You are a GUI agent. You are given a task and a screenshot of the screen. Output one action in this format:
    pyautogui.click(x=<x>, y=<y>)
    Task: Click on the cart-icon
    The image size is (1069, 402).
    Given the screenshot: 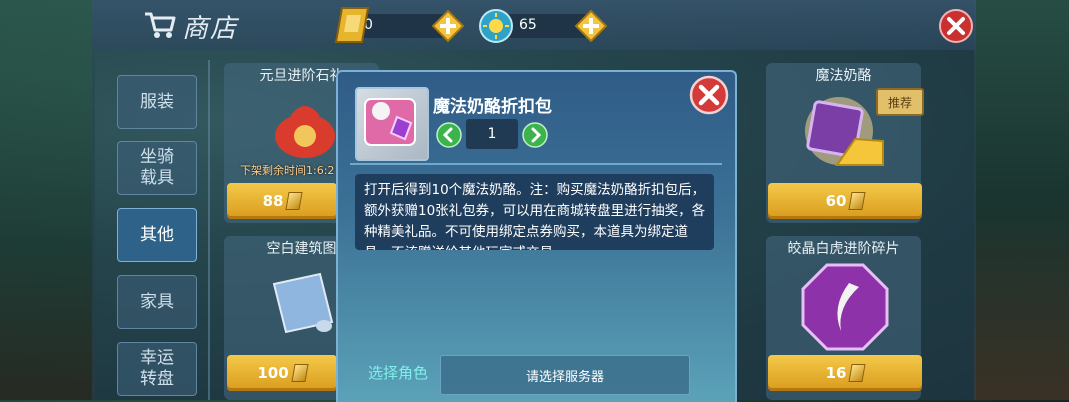 What is the action you would take?
    pyautogui.click(x=160, y=25)
    